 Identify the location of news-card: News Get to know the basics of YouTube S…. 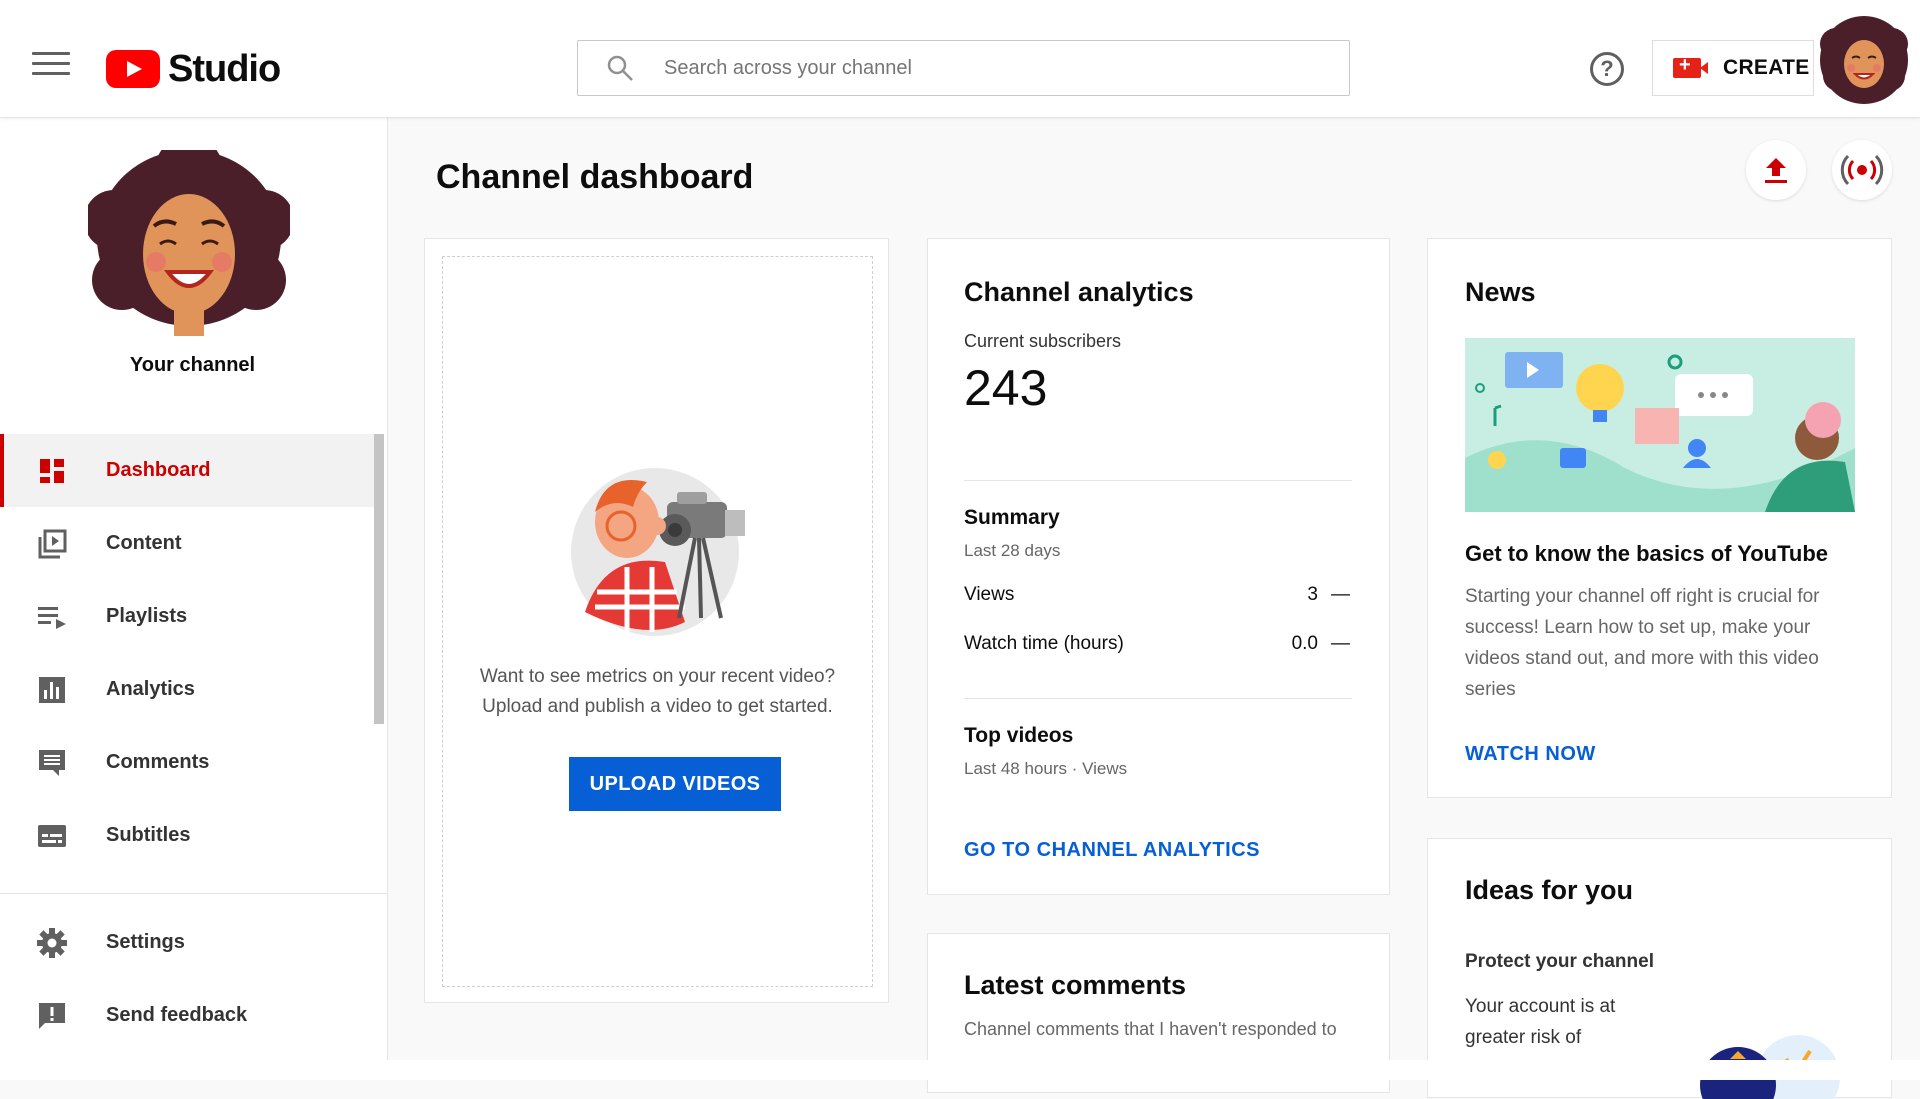
(1659, 518).